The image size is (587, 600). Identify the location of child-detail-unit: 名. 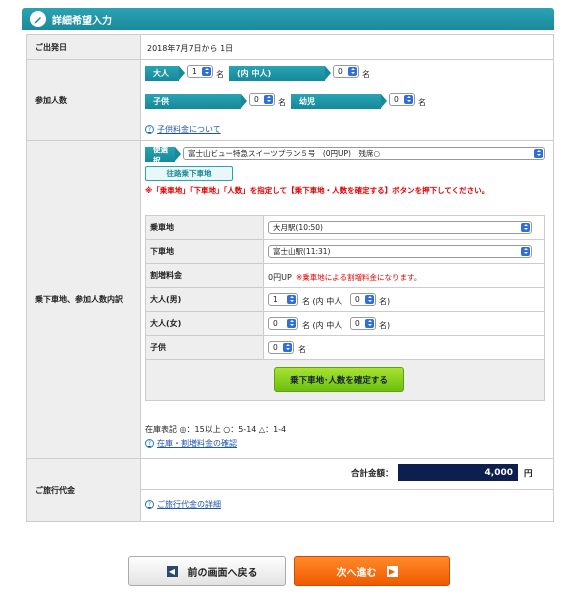
(302, 349).